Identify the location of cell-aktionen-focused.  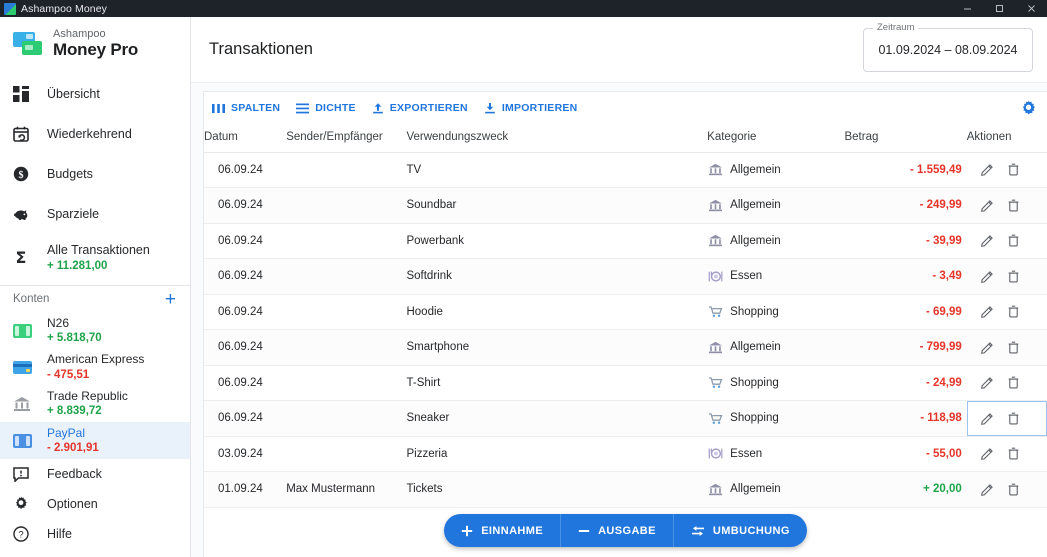
(1006, 418).